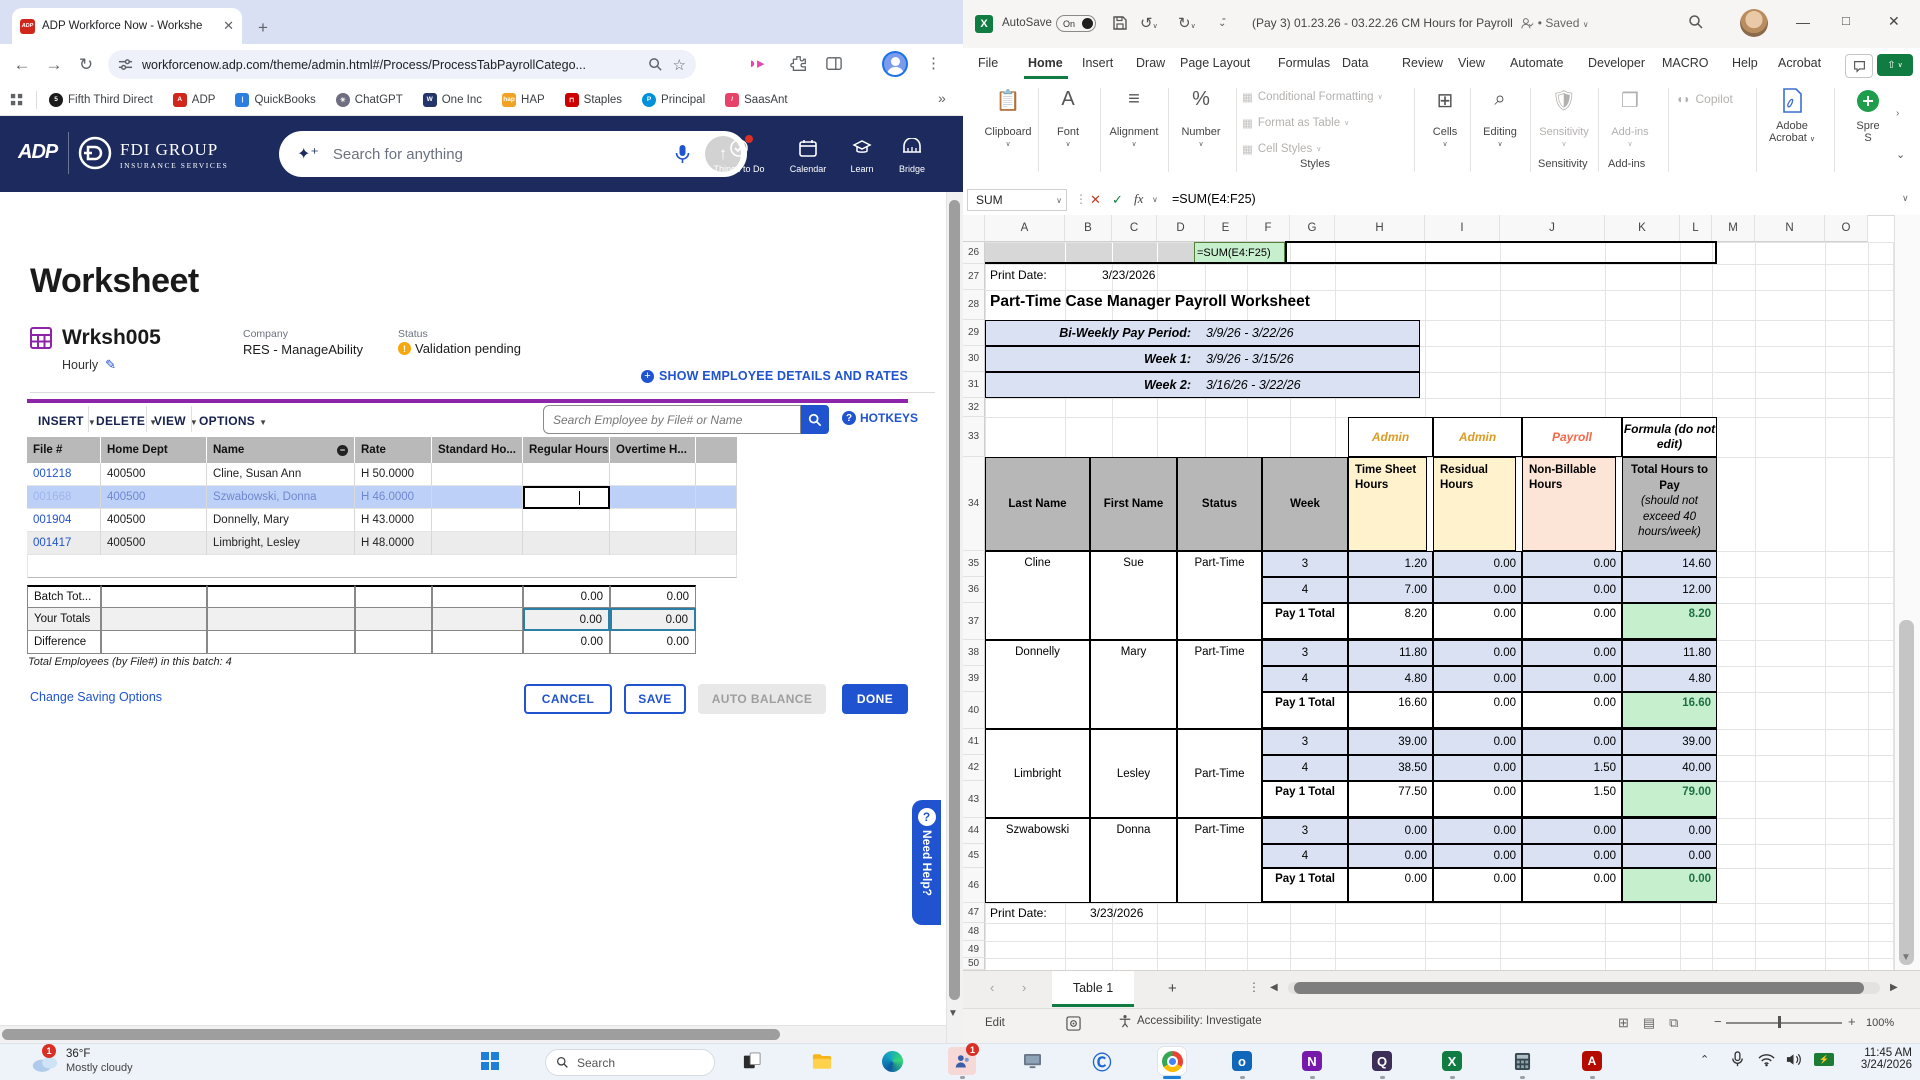 The image size is (1920, 1080). Describe the element at coordinates (1477, 742) in the screenshot. I see `wk-2-0-c5: 0.00` at that location.